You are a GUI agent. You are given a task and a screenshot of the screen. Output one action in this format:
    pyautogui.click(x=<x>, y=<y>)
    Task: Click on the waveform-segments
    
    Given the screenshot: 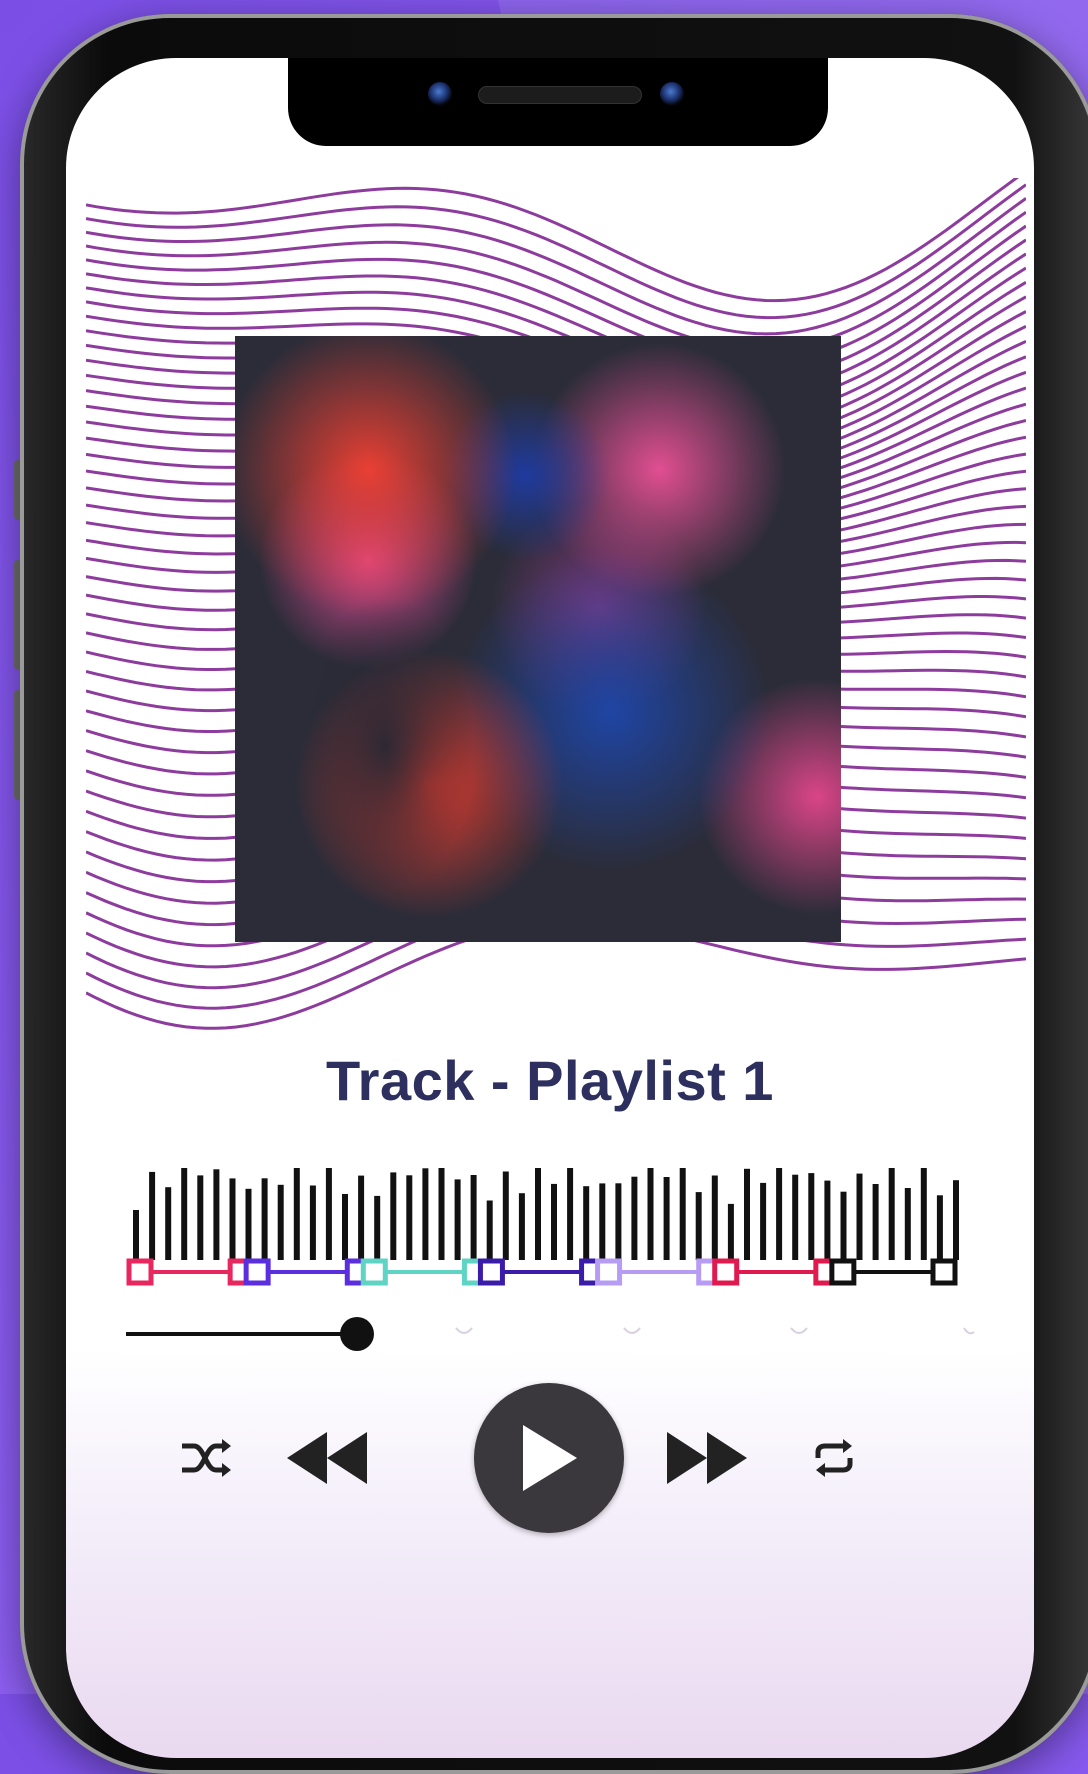 What is the action you would take?
    pyautogui.click(x=551, y=1233)
    